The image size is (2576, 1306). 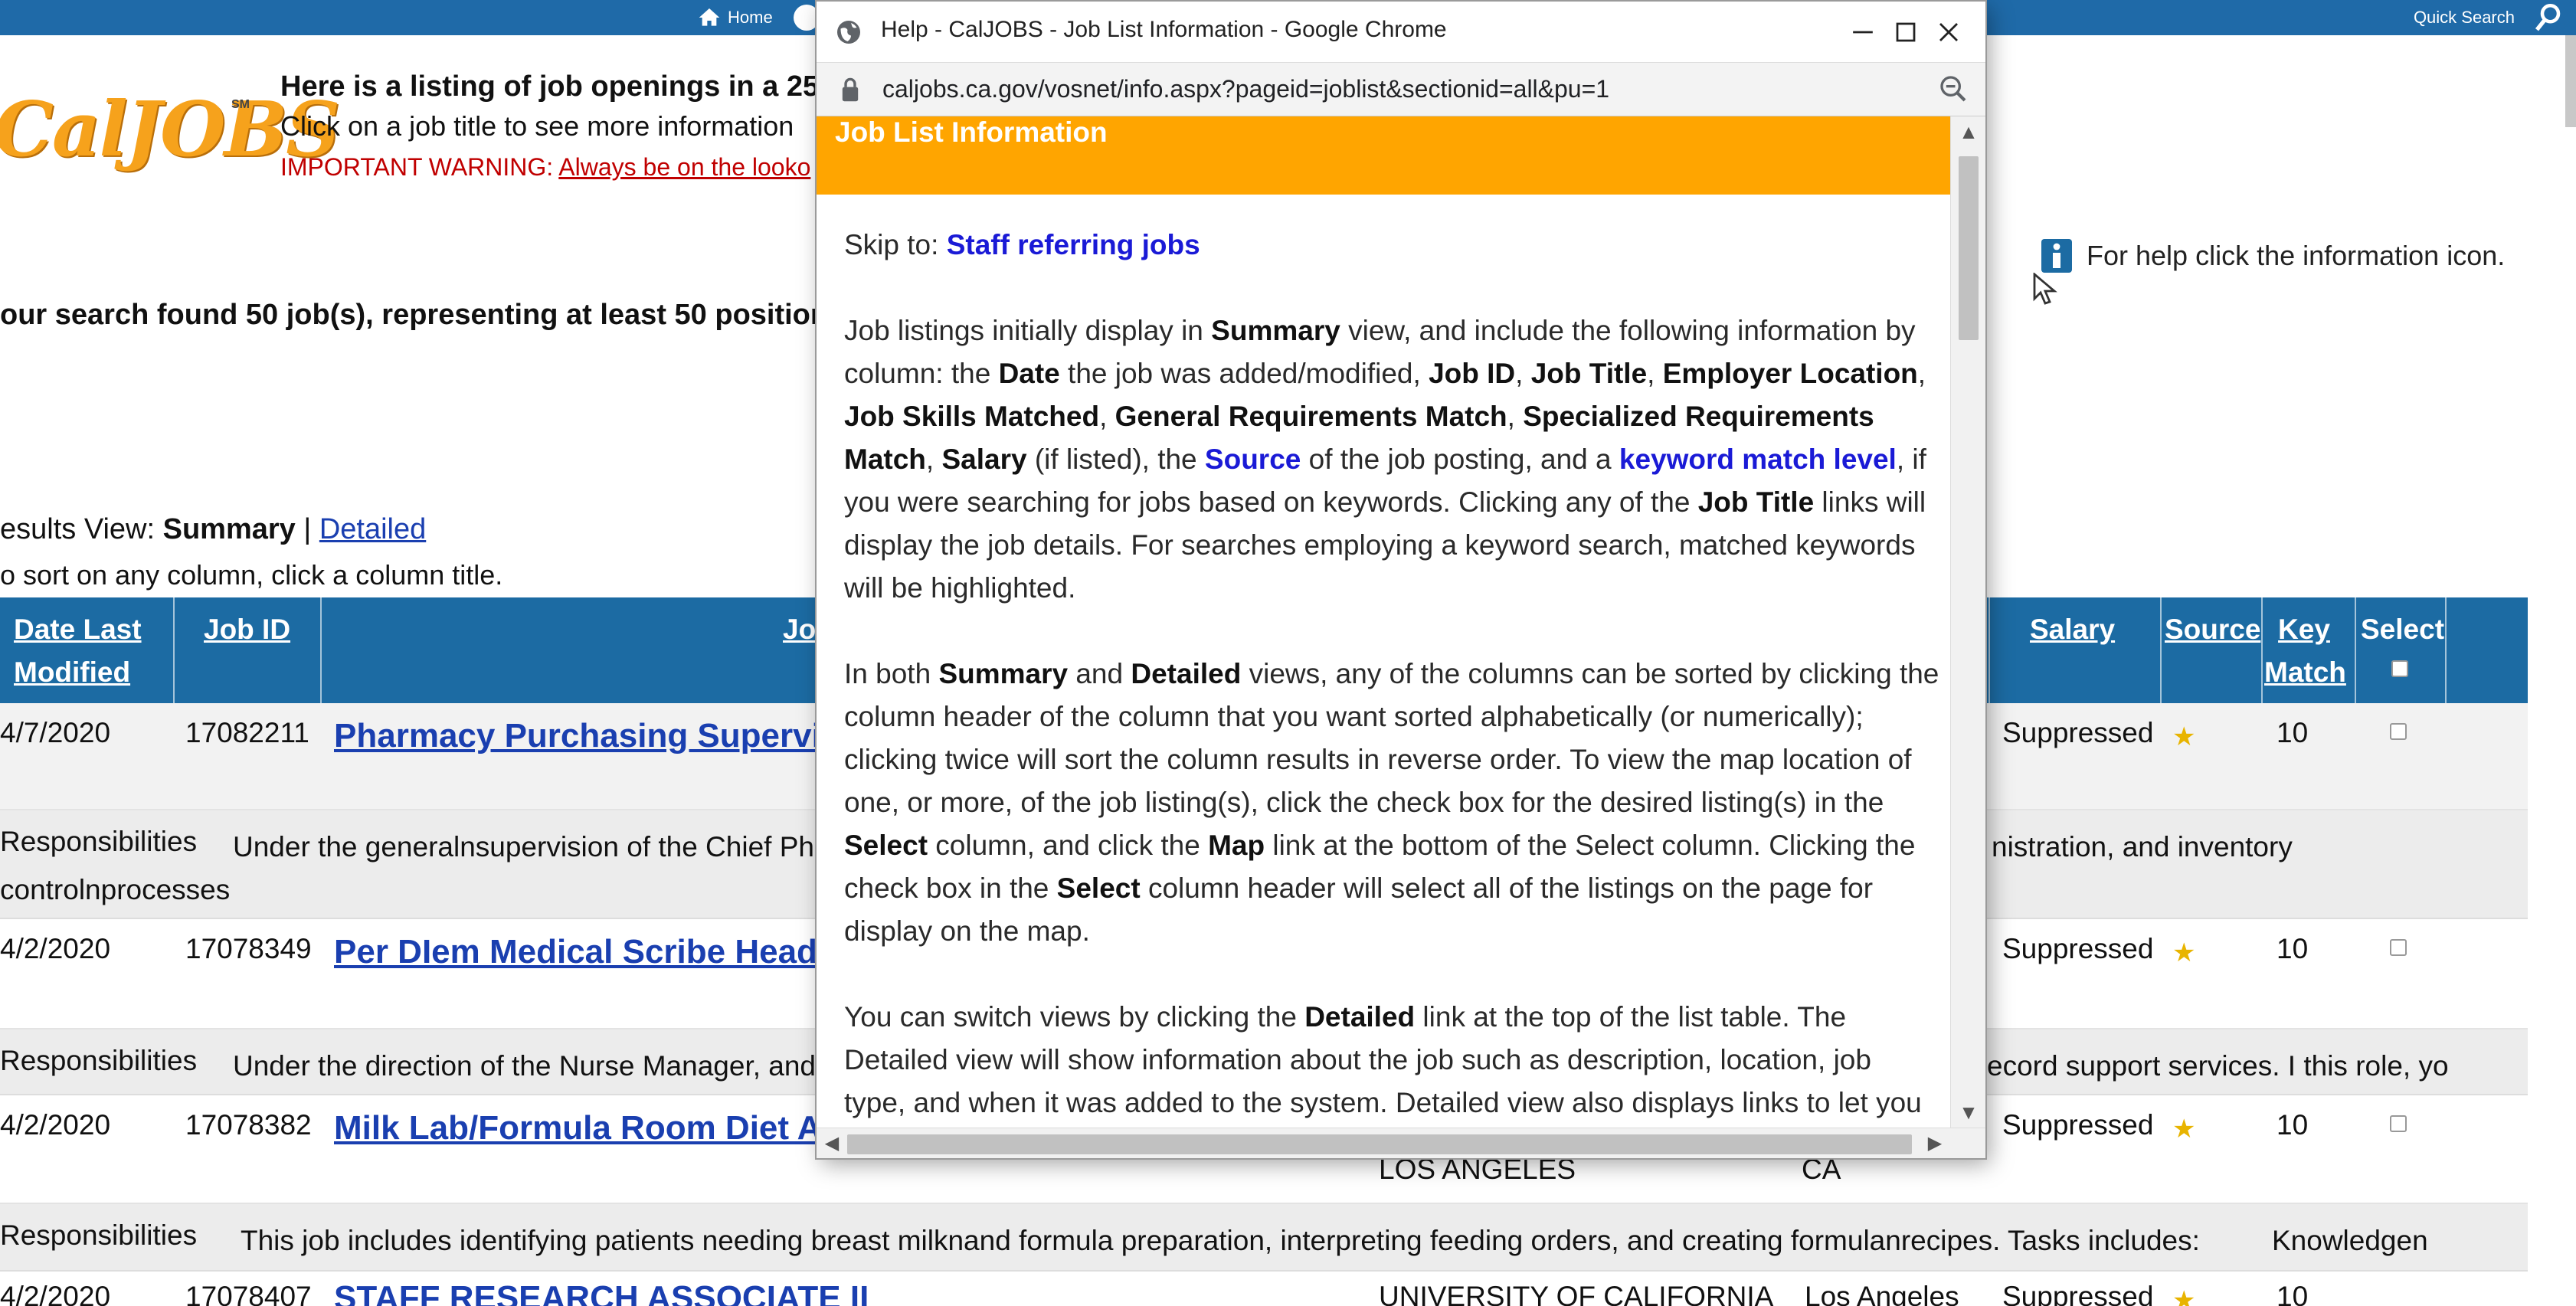 I want to click on row-job-id: 17082211, so click(x=247, y=732).